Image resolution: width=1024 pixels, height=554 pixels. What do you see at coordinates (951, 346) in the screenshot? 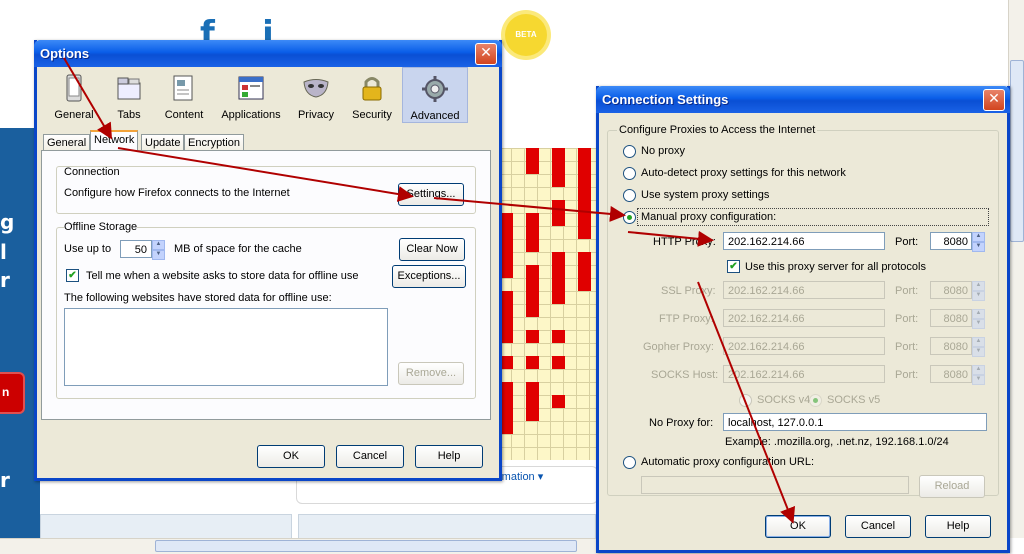
I see `gopher-port-input: 8080` at bounding box center [951, 346].